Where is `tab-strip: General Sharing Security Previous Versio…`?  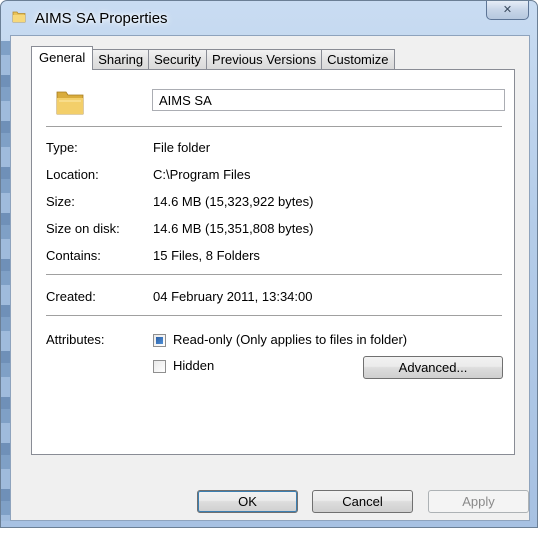 tab-strip: General Sharing Security Previous Versio… is located at coordinates (213, 58).